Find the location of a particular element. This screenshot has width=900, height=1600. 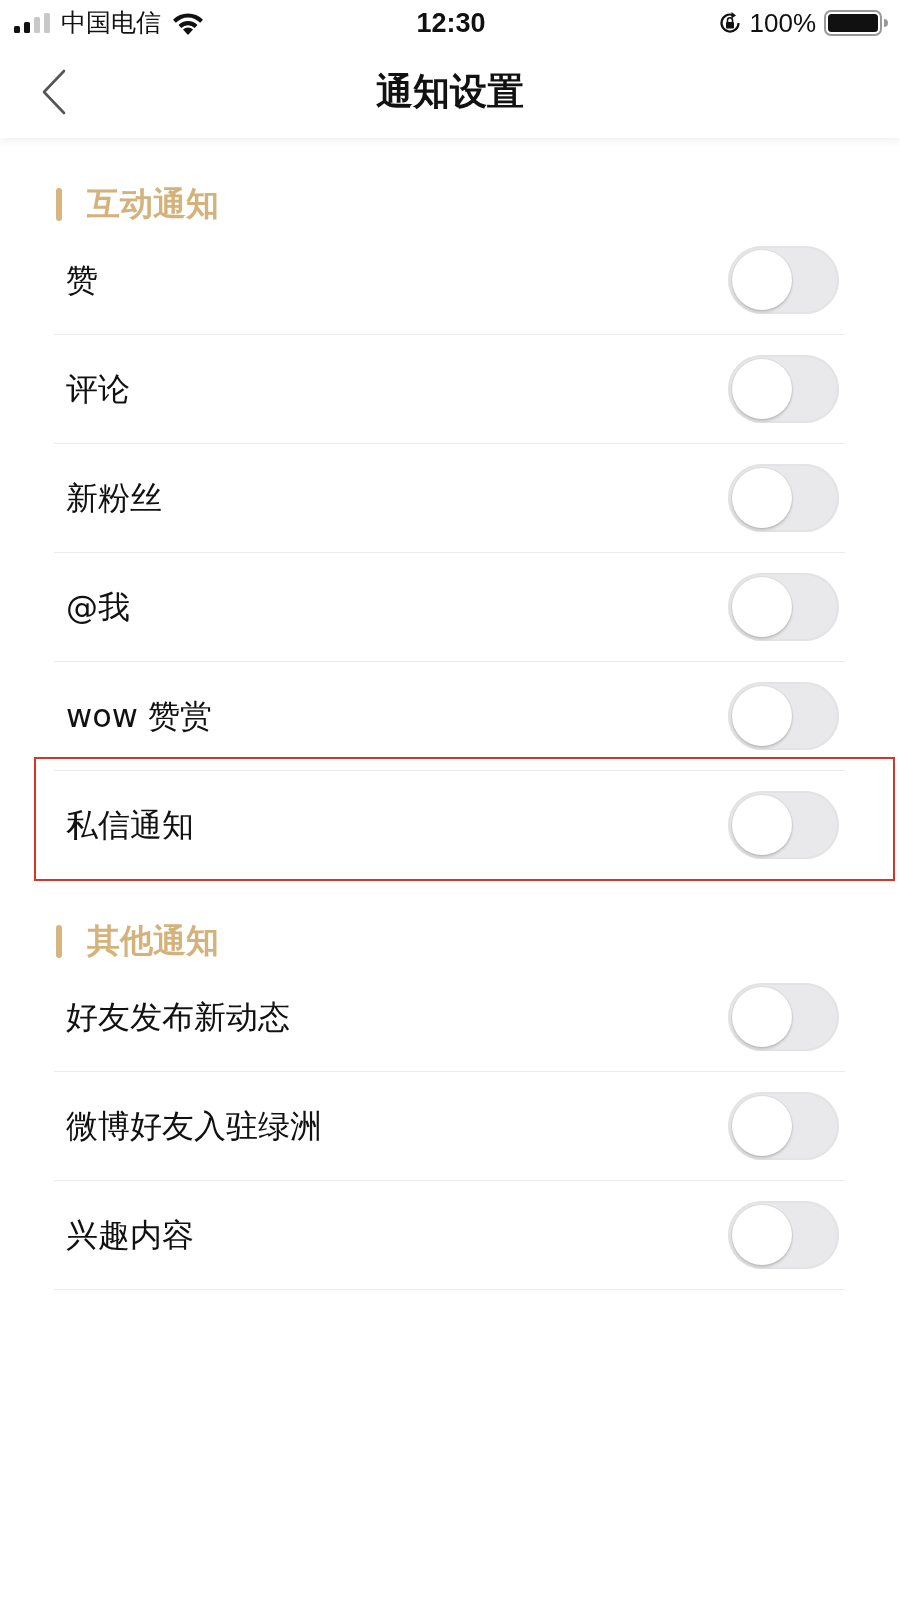

section-title: 互动通知 is located at coordinates (153, 204).